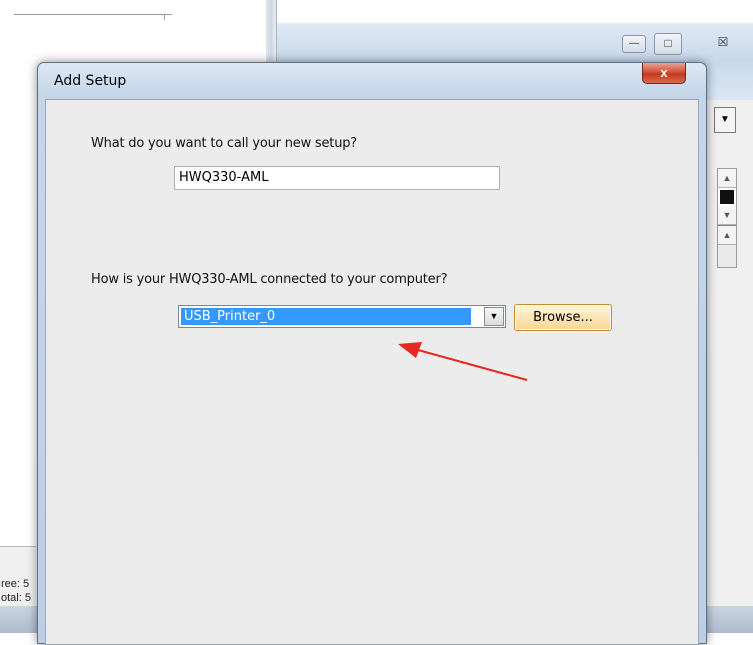 The image size is (753, 645). I want to click on arrow-head, so click(410, 350).